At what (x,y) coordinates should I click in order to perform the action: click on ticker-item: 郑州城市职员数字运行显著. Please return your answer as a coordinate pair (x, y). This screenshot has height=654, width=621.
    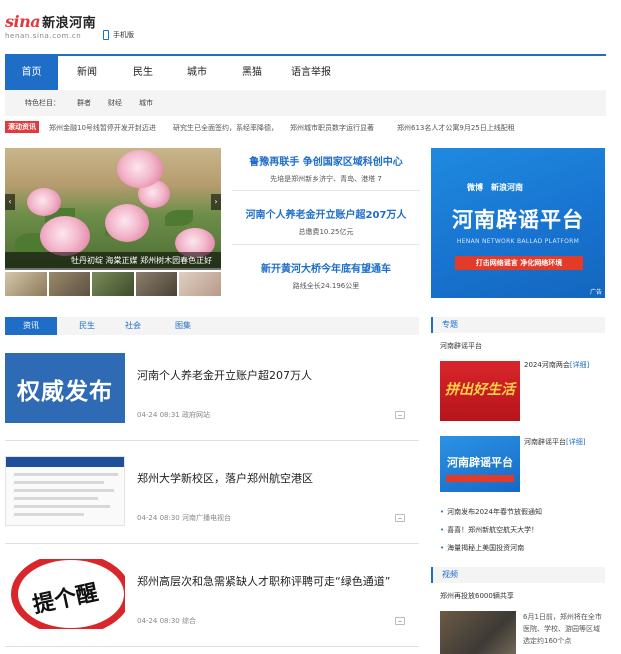
    Looking at the image, I should click on (332, 128).